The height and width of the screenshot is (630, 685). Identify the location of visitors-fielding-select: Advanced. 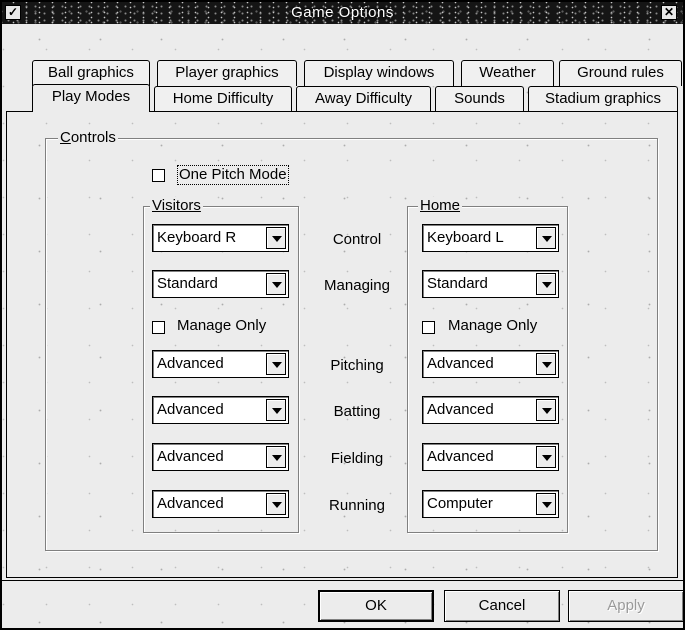
(220, 457).